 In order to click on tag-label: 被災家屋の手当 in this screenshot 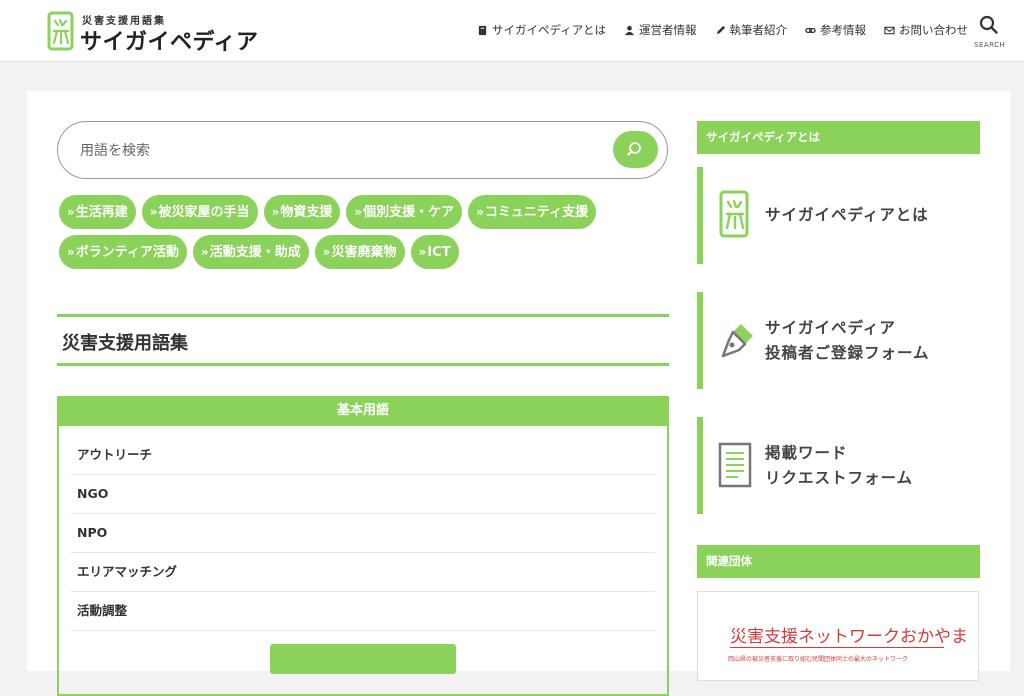, I will do `click(204, 212)`.